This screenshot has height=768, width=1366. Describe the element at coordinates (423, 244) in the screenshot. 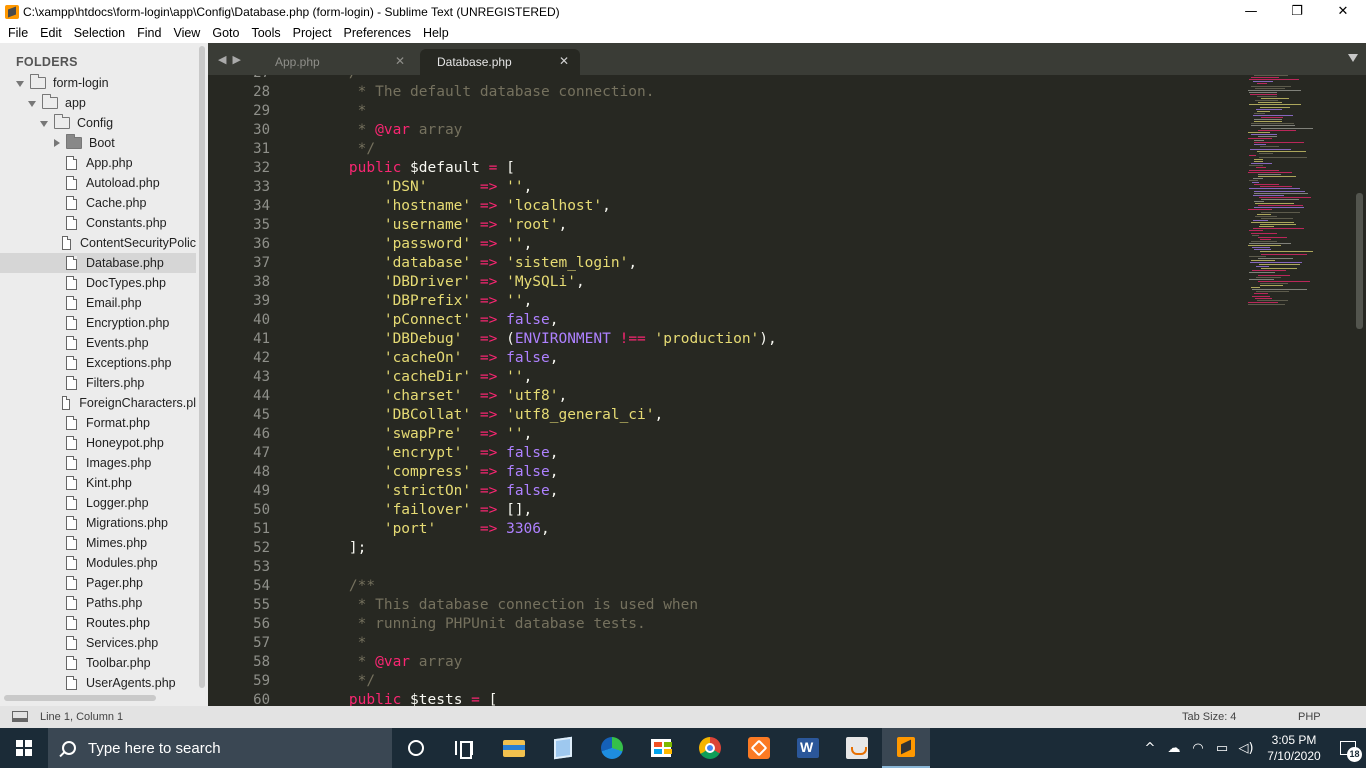

I see `code-line: 'password' => '',` at that location.